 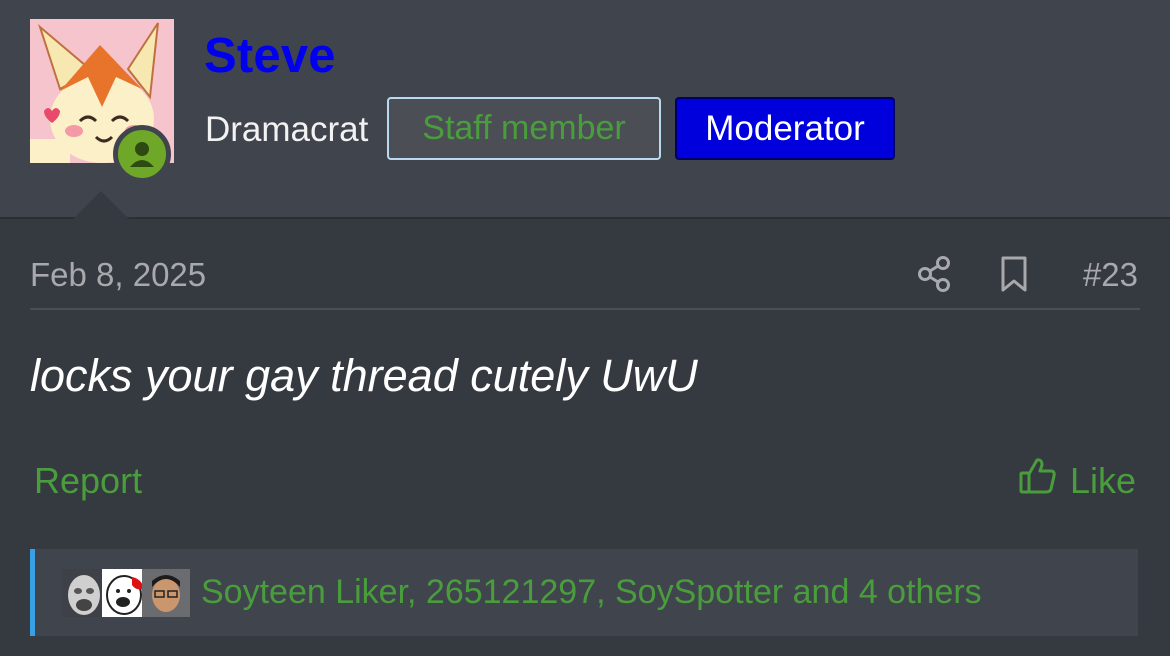 I want to click on reaction-avatars, so click(x=127, y=593).